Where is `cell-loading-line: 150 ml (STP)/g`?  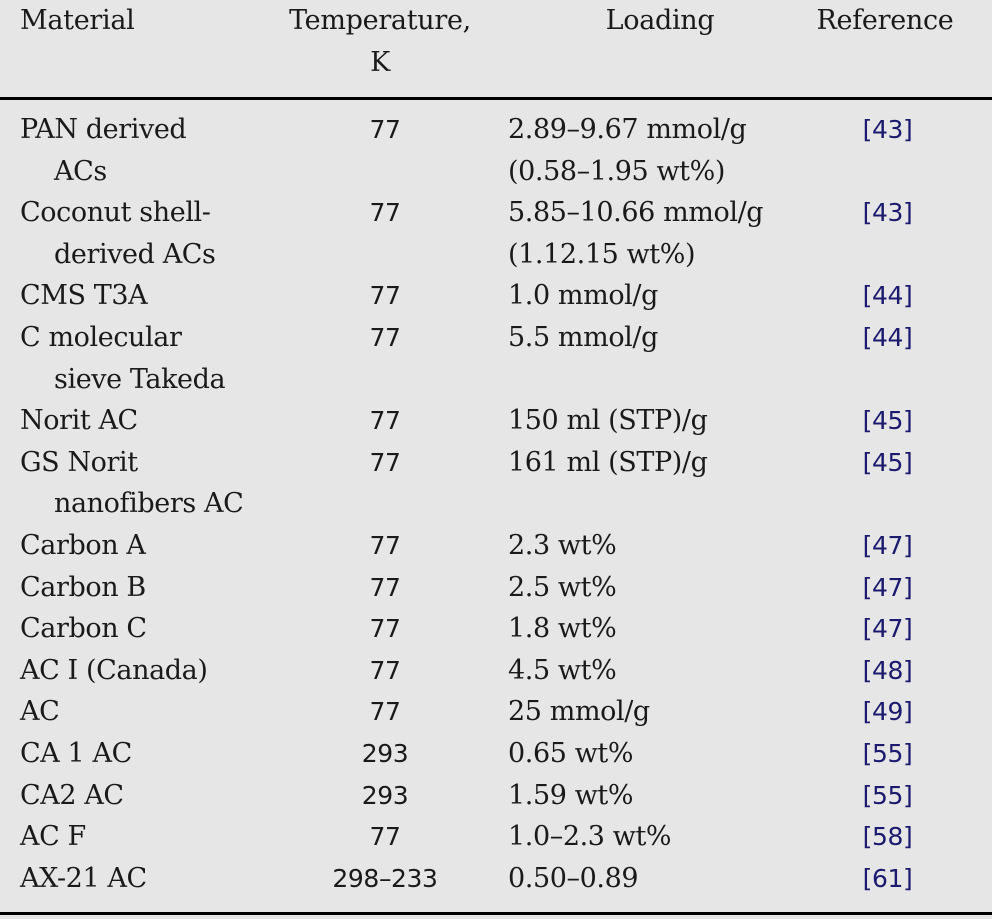
cell-loading-line: 150 ml (STP)/g is located at coordinates (608, 421).